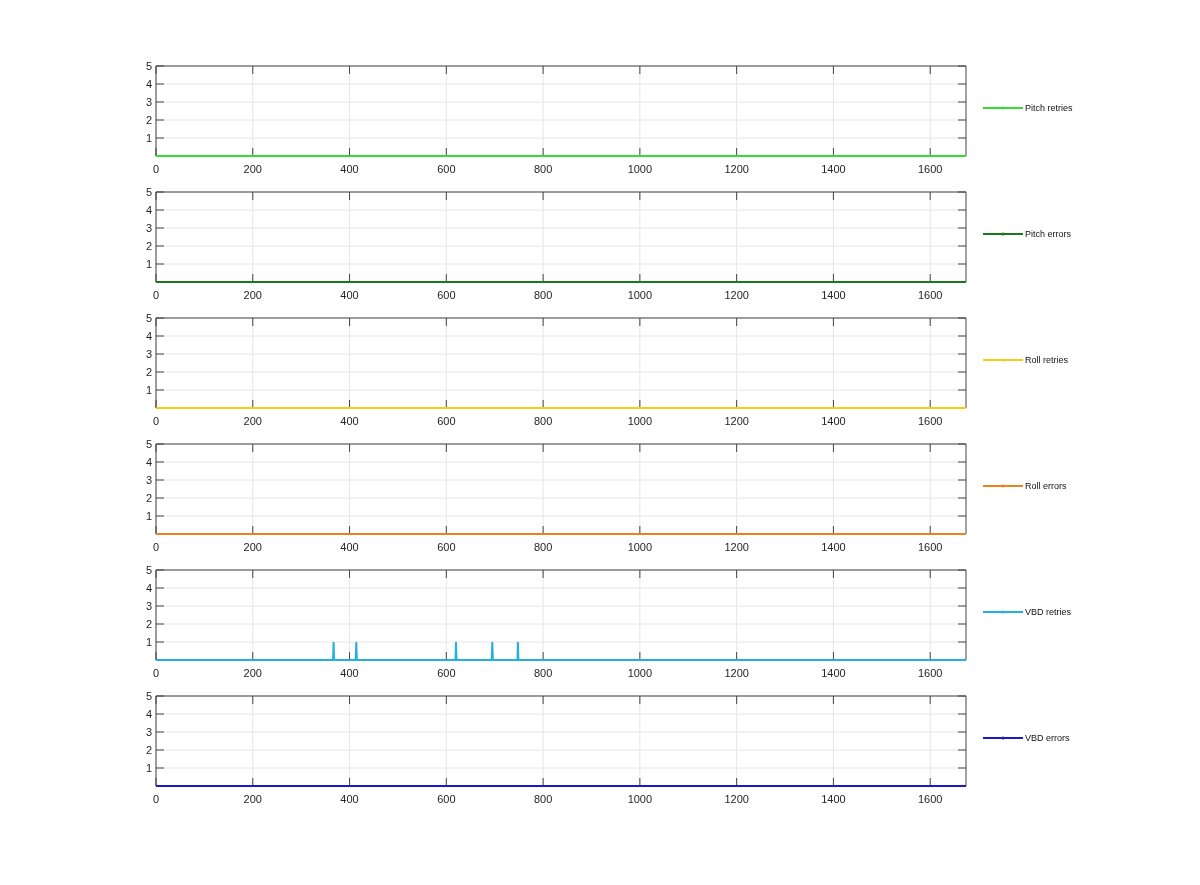  What do you see at coordinates (1048, 612) in the screenshot?
I see `legend-label: VBD retries` at bounding box center [1048, 612].